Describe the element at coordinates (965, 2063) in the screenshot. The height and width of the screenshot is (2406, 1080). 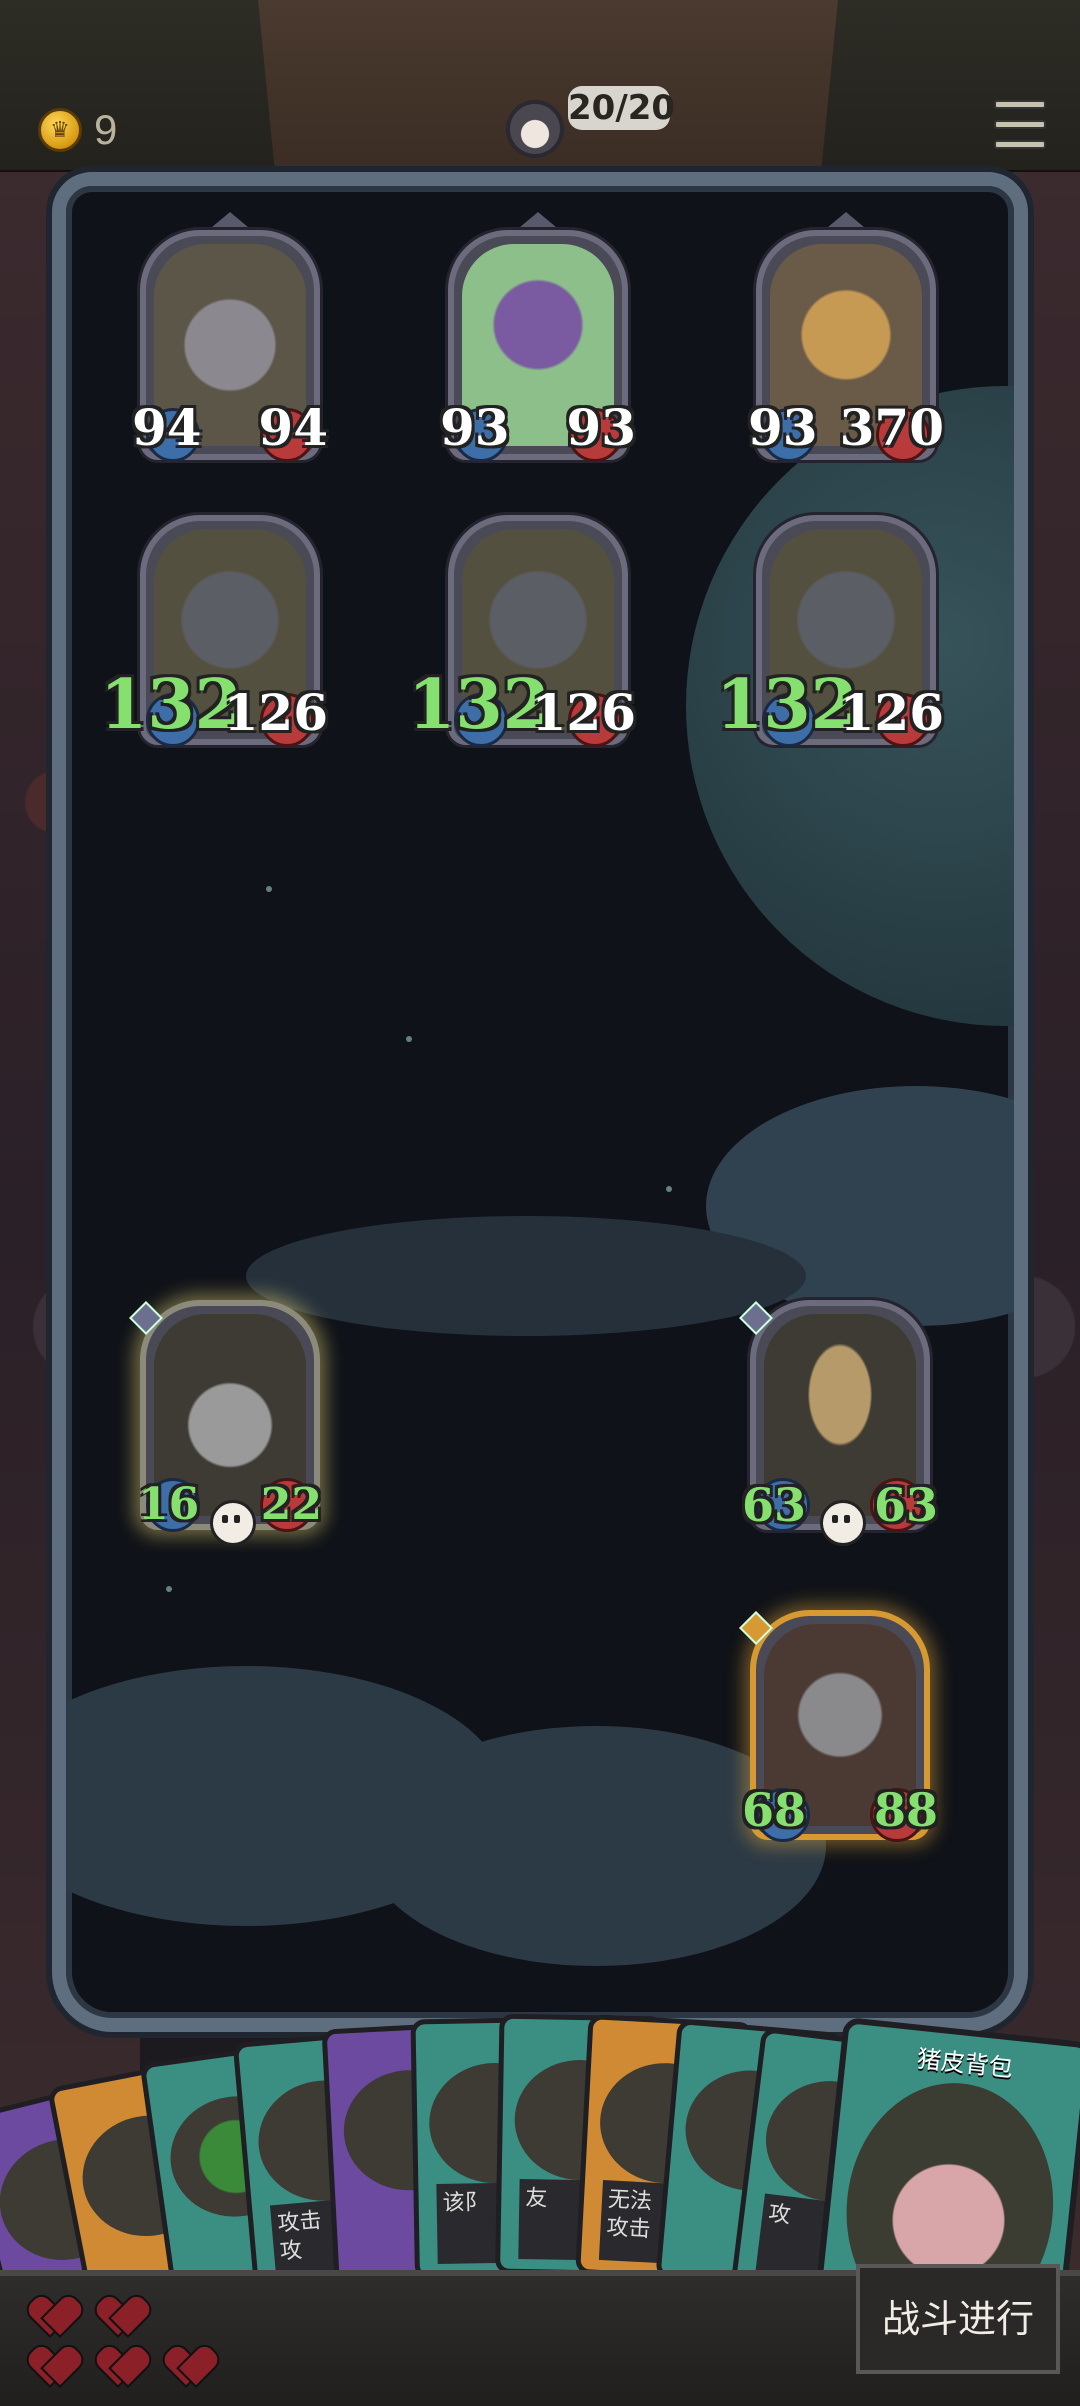
I see `card-title: 猪皮背包` at that location.